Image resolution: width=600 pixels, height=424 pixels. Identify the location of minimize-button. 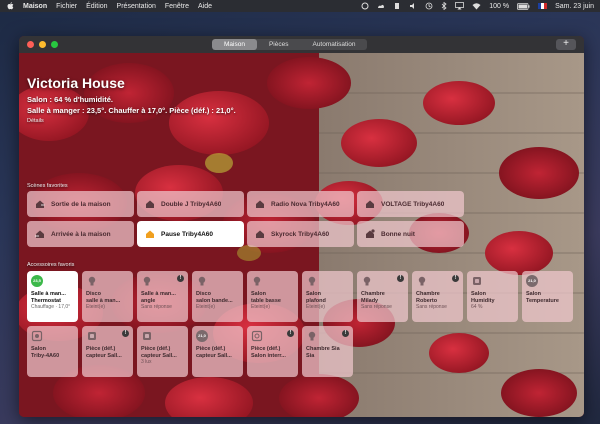
(42, 44).